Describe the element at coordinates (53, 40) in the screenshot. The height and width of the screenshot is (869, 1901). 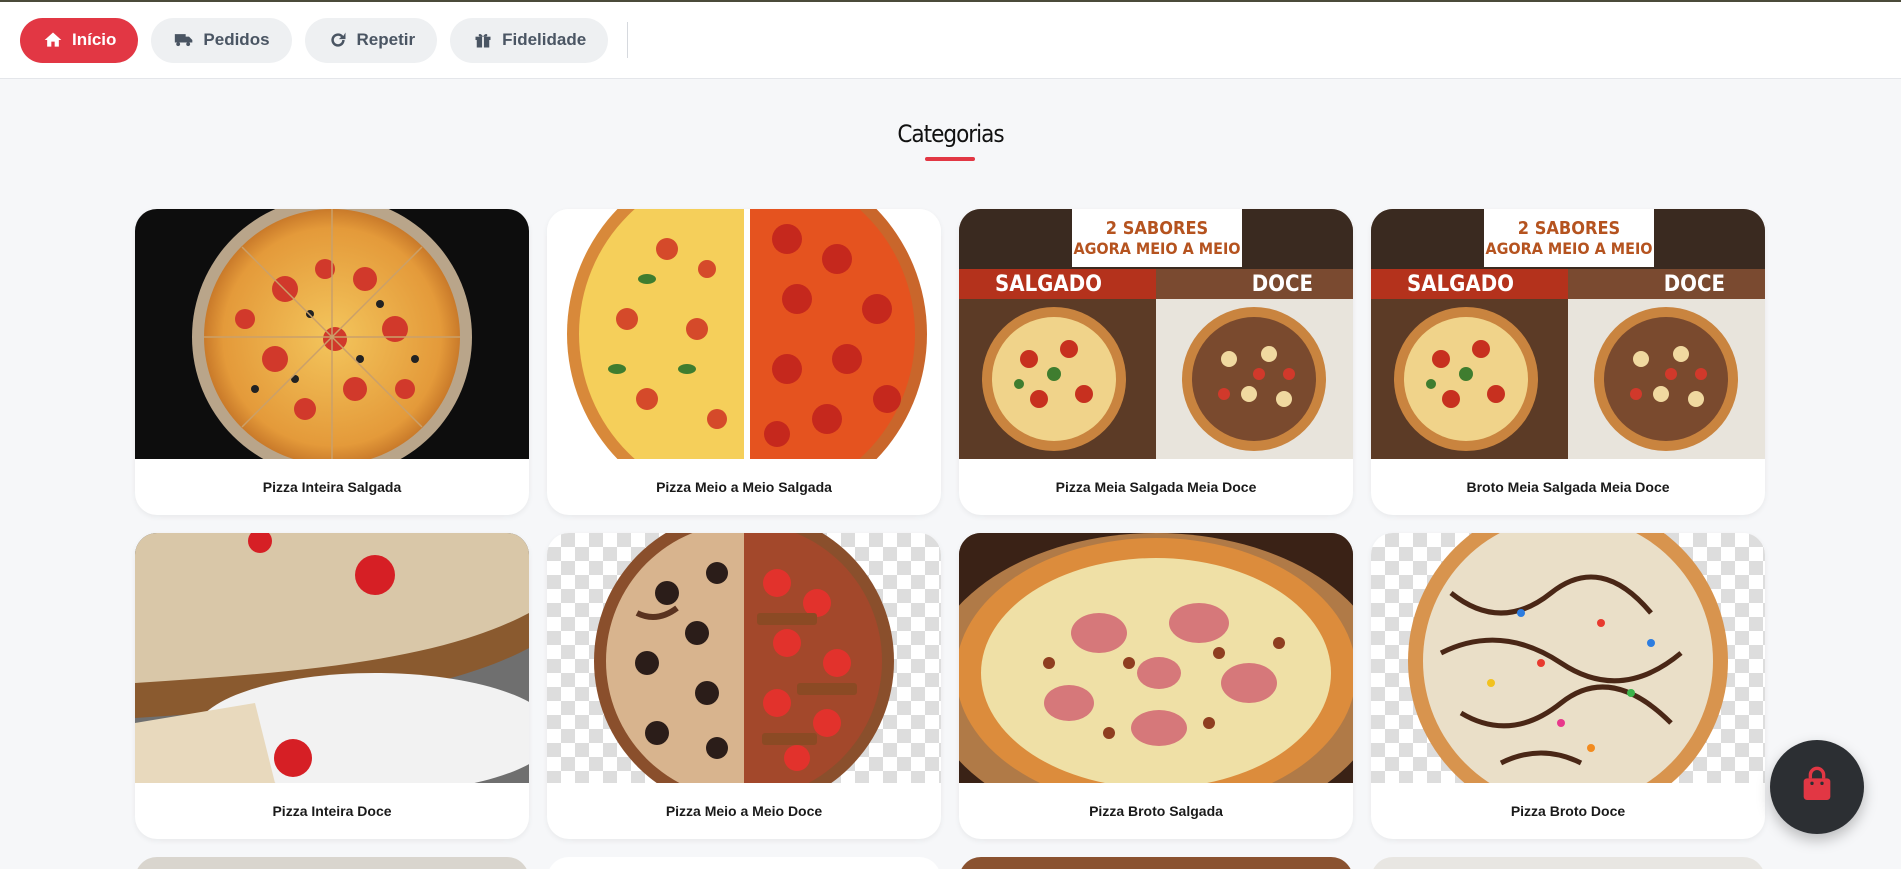
I see `home-icon` at that location.